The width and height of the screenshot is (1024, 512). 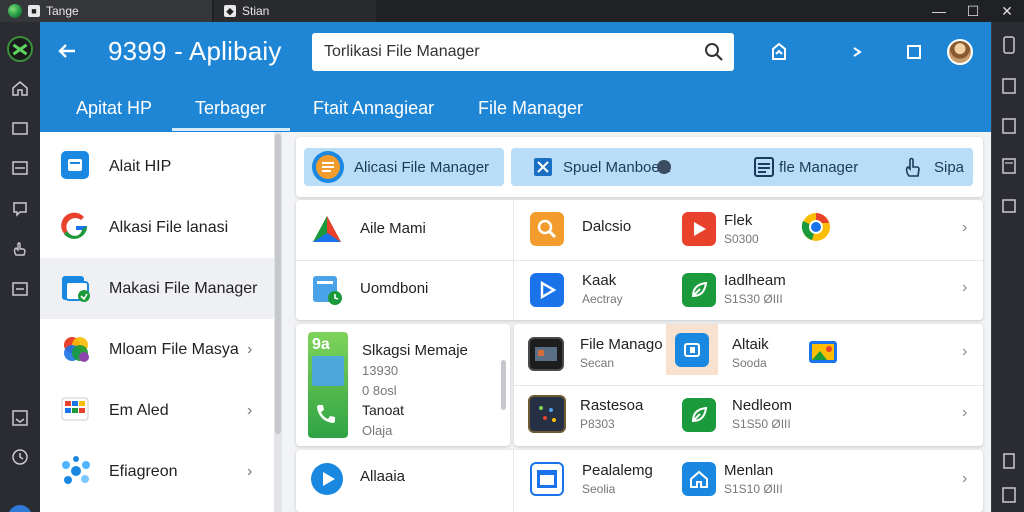 What do you see at coordinates (169, 227) in the screenshot?
I see `sidebar-item-label: Alkasi File lanasi` at bounding box center [169, 227].